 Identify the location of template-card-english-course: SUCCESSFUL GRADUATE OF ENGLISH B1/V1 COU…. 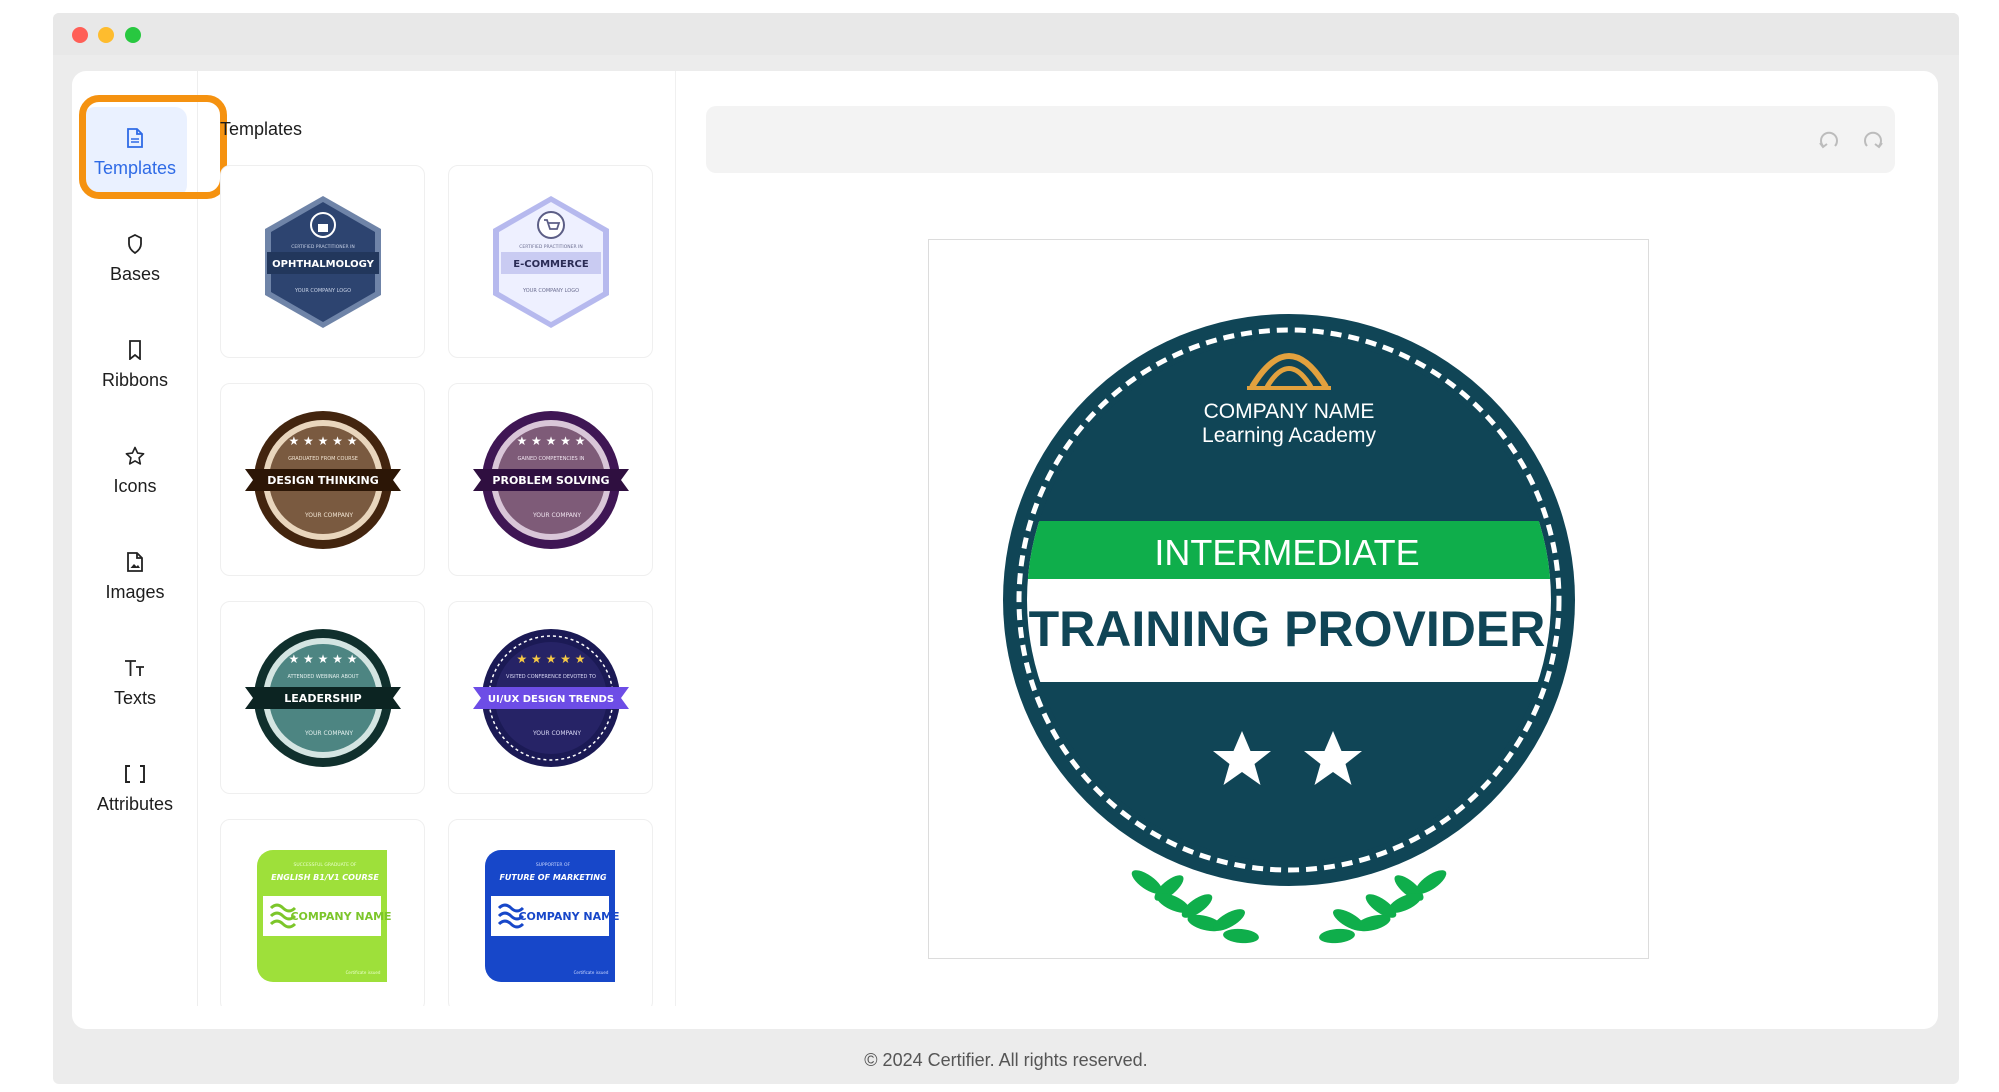
(322, 912).